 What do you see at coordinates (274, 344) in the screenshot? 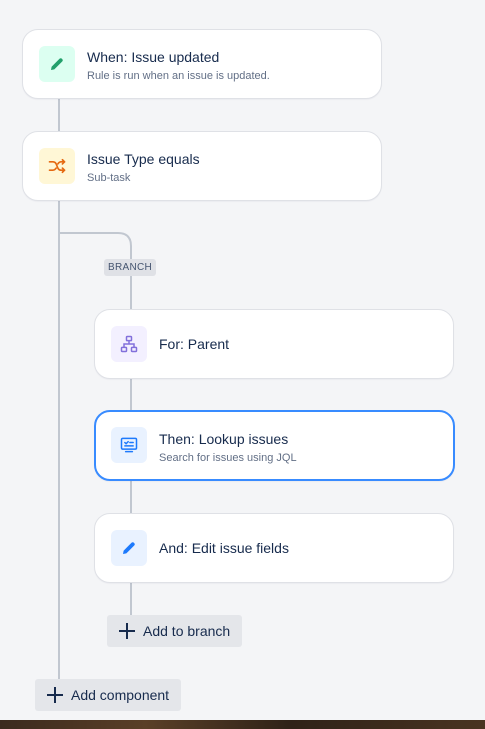
I see `branch-for-card: For: Parent` at bounding box center [274, 344].